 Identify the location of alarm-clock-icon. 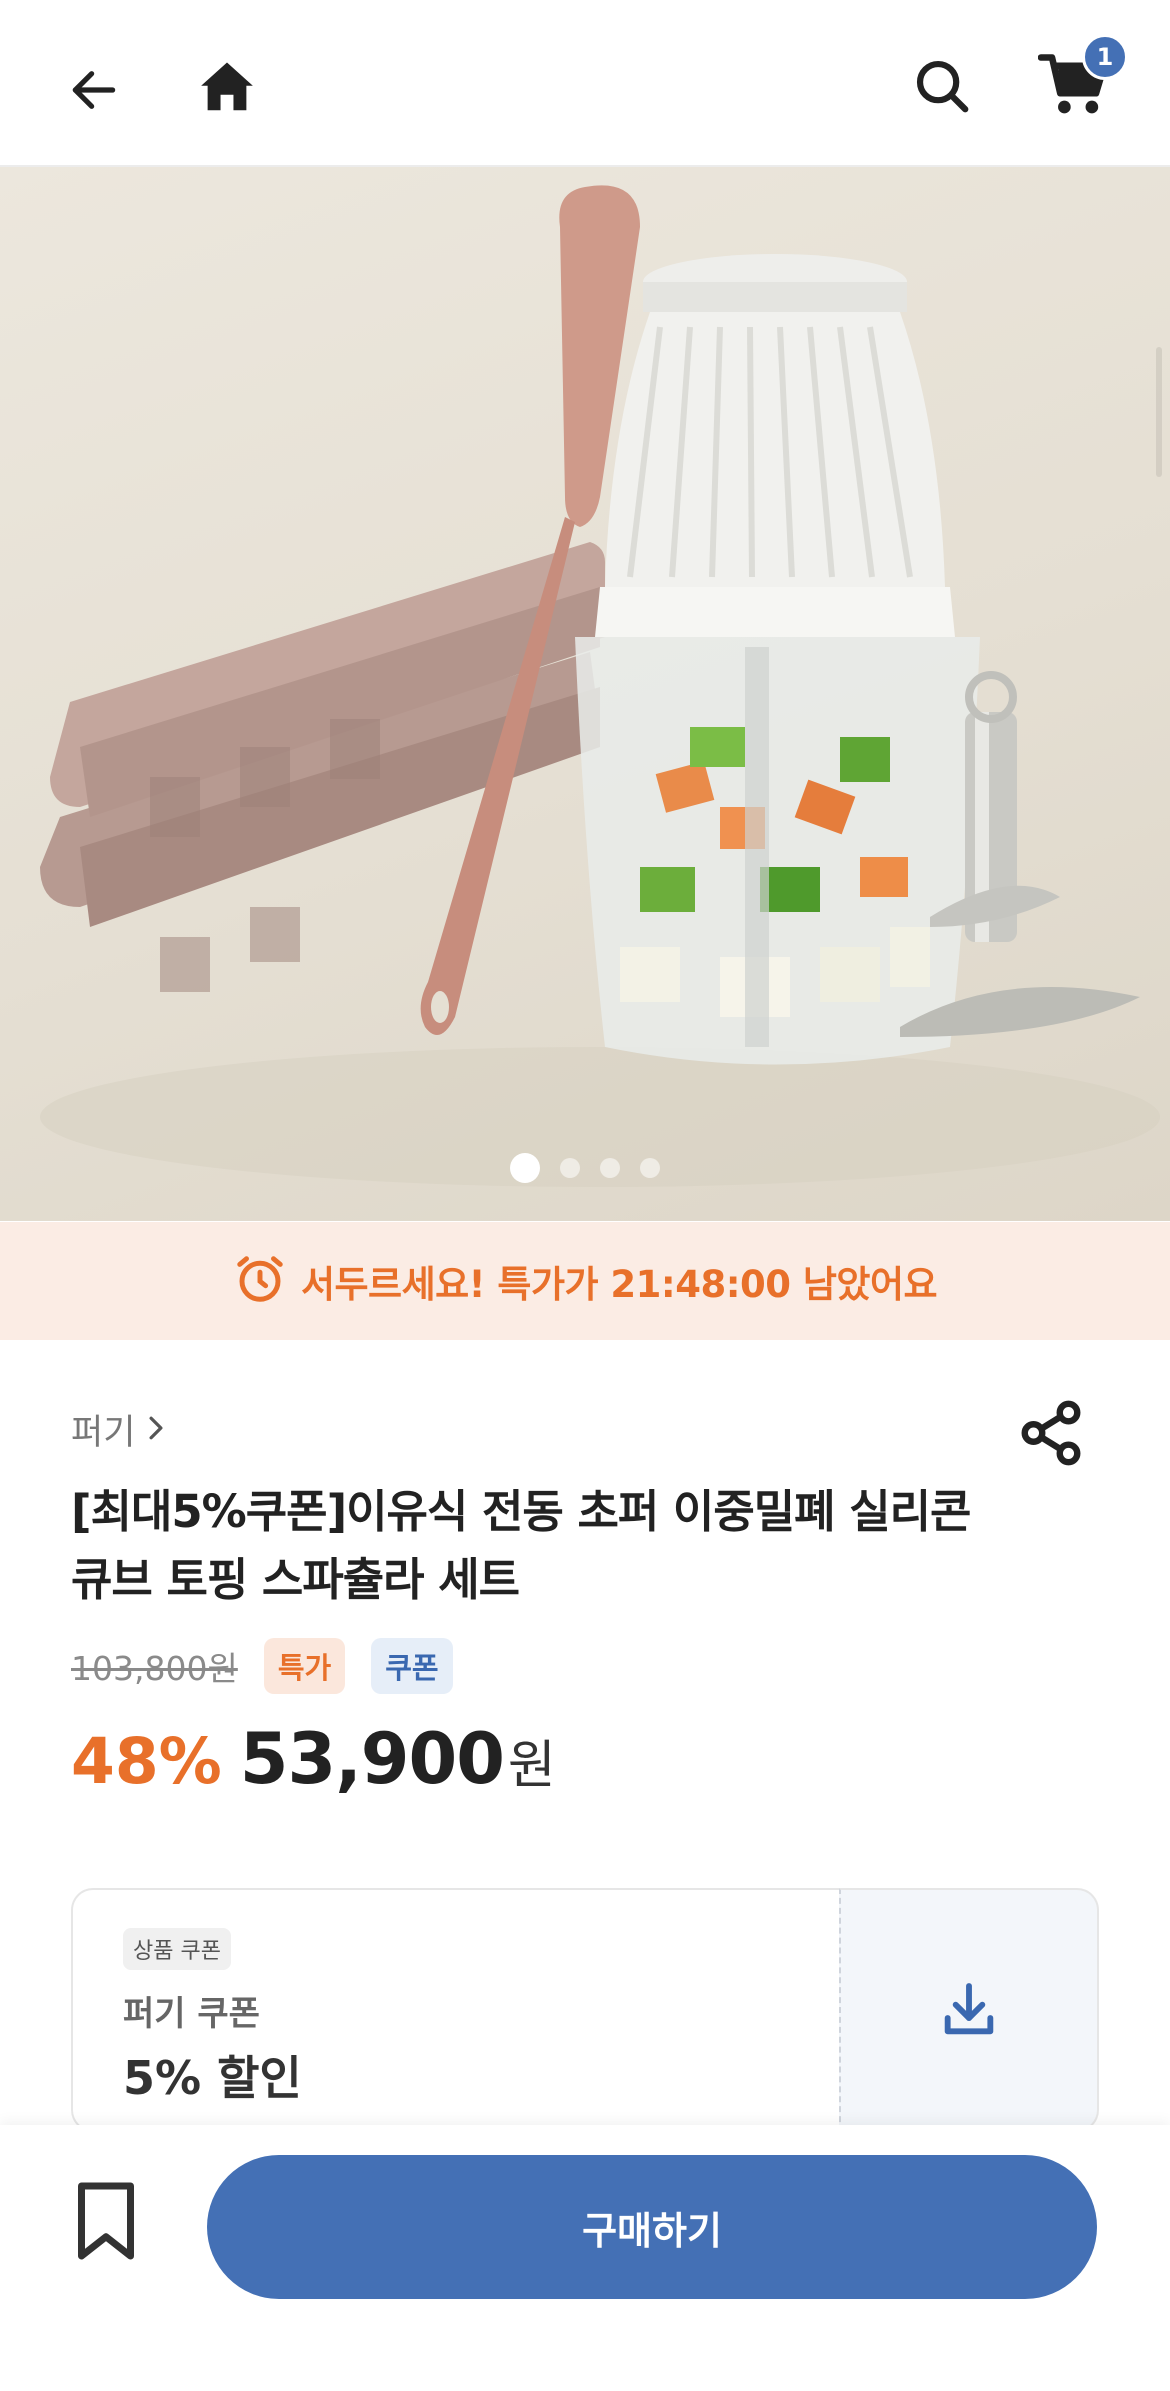
(260, 1281).